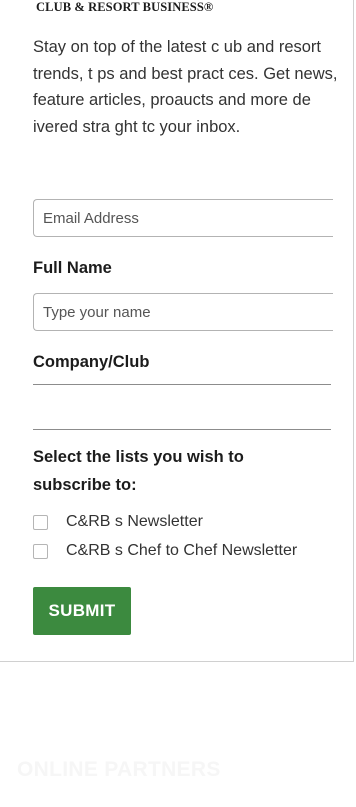  I want to click on list-option-chef-newsletter: C&RB s Chef to Chef Newsletter, so click(165, 551).